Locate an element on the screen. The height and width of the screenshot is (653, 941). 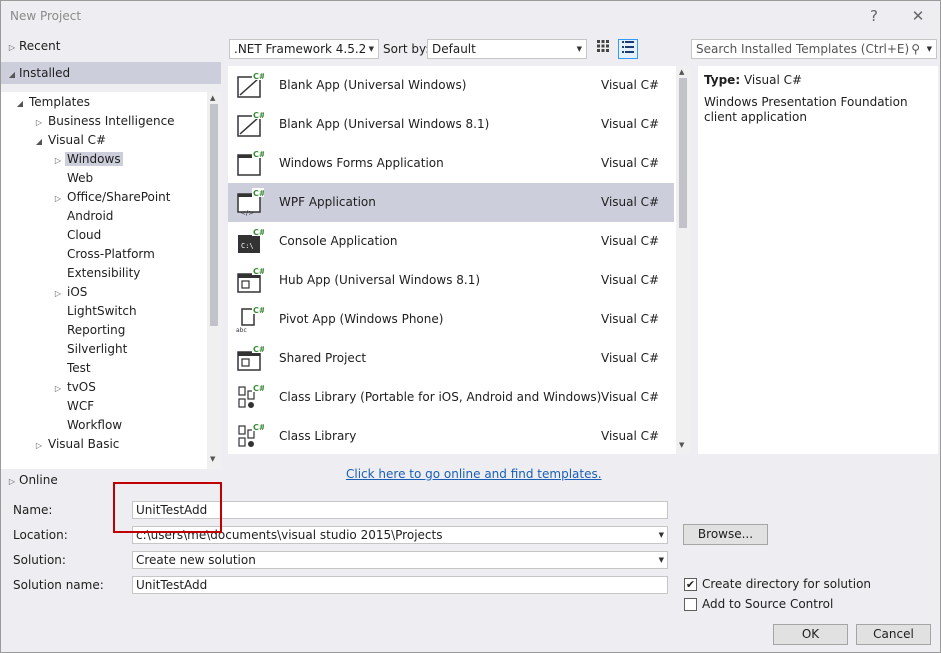
source-control-checkbox is located at coordinates (690, 604).